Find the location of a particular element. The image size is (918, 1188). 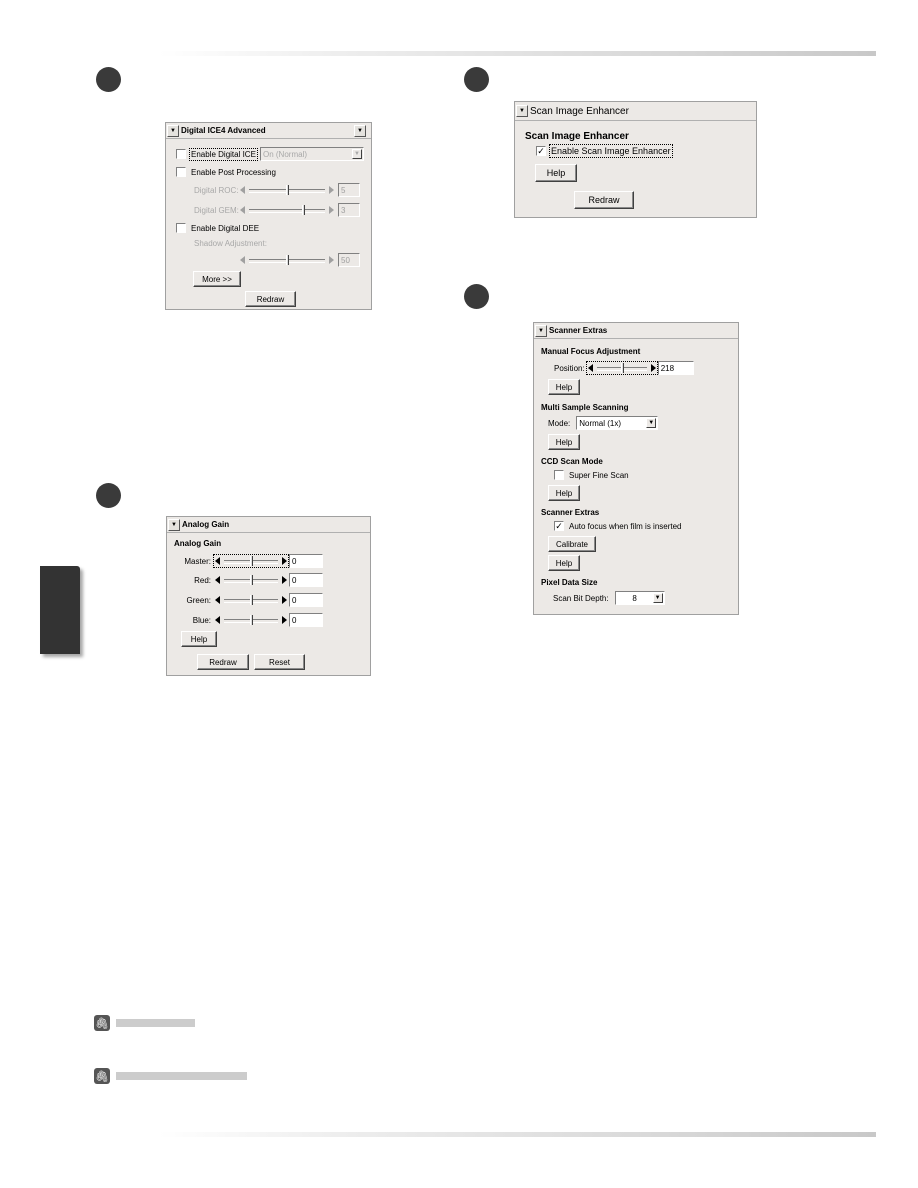

bitdepth-row: Scan Bit Depth: 8 ▼ is located at coordinates (609, 598).